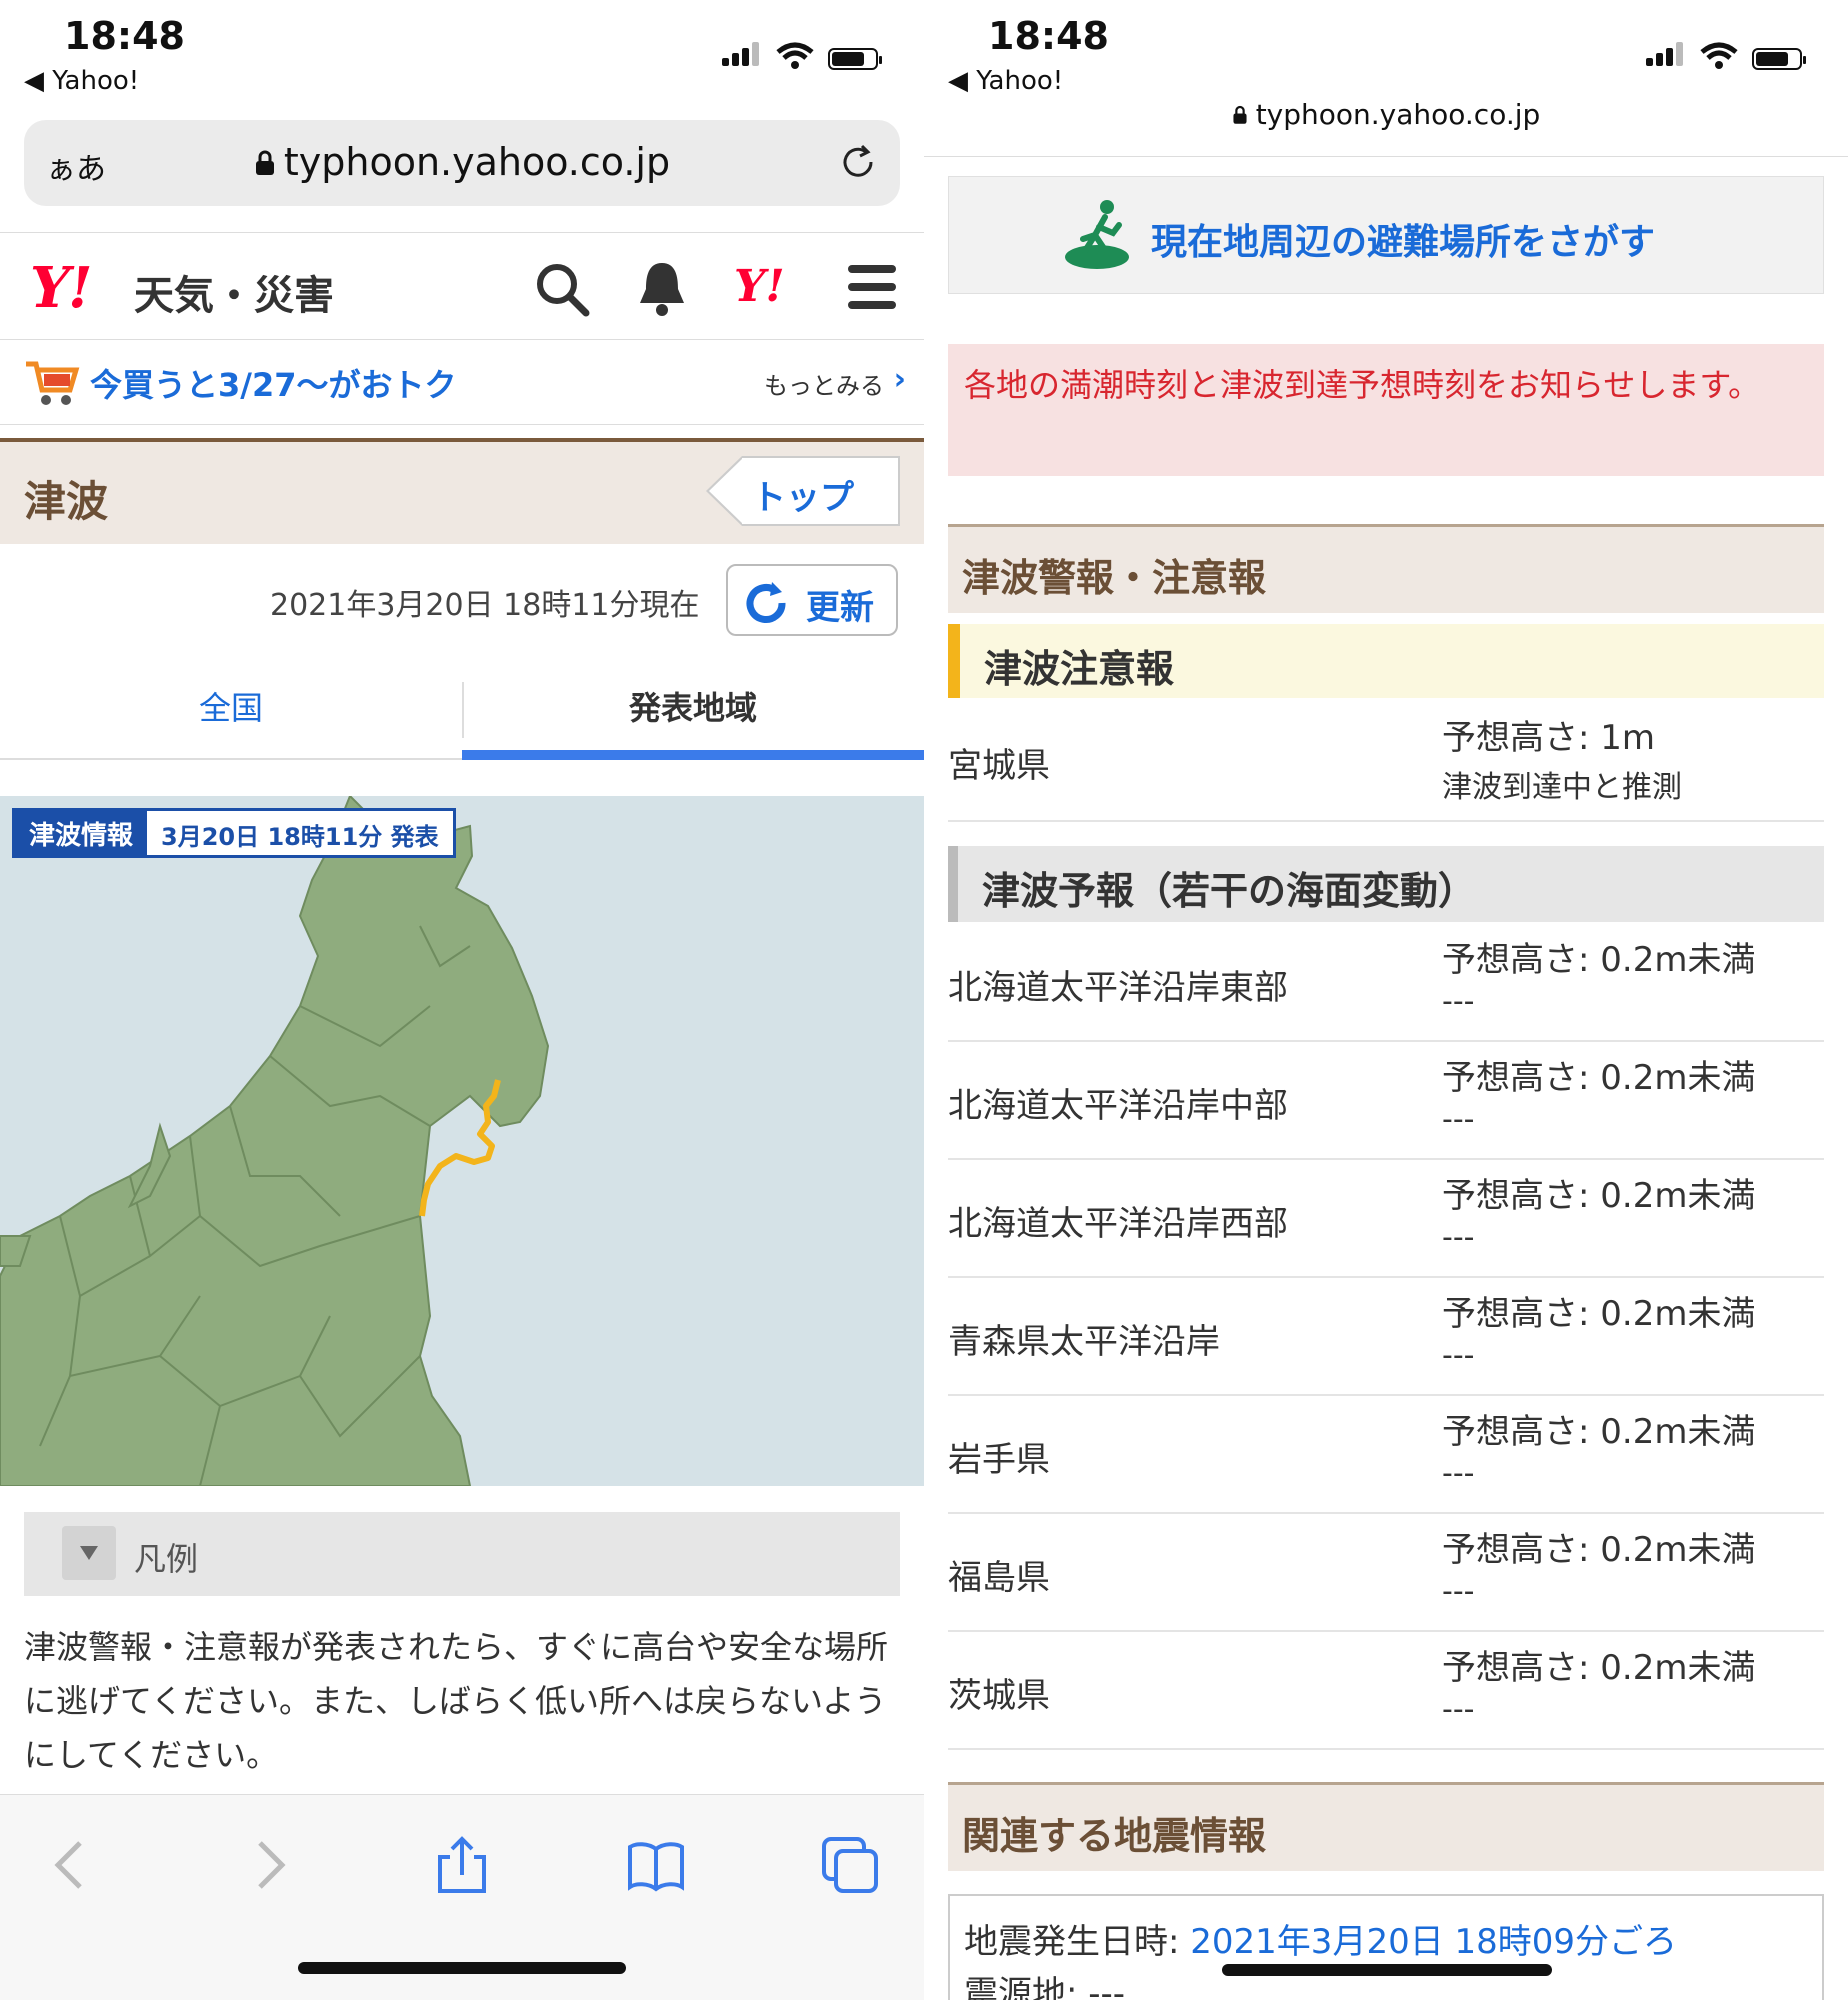 This screenshot has height=2000, width=1848. Describe the element at coordinates (662, 288) in the screenshot. I see `bell-icon` at that location.